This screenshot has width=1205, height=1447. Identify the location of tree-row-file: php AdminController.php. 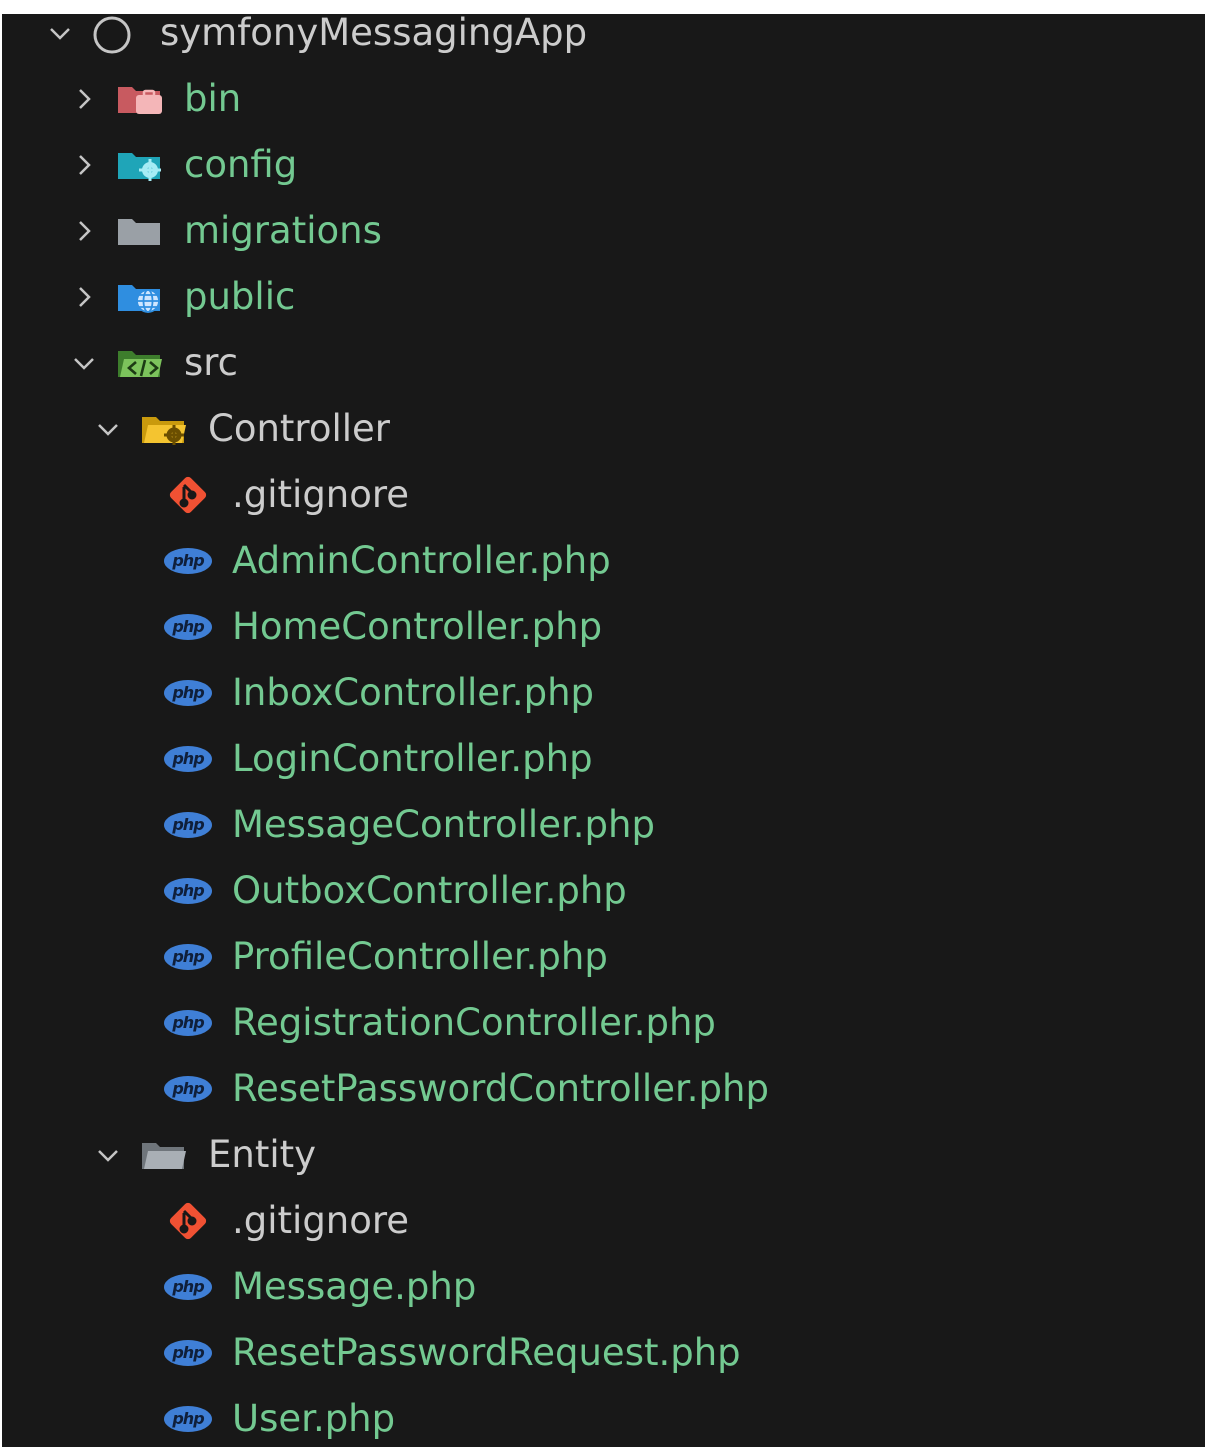
(603, 561).